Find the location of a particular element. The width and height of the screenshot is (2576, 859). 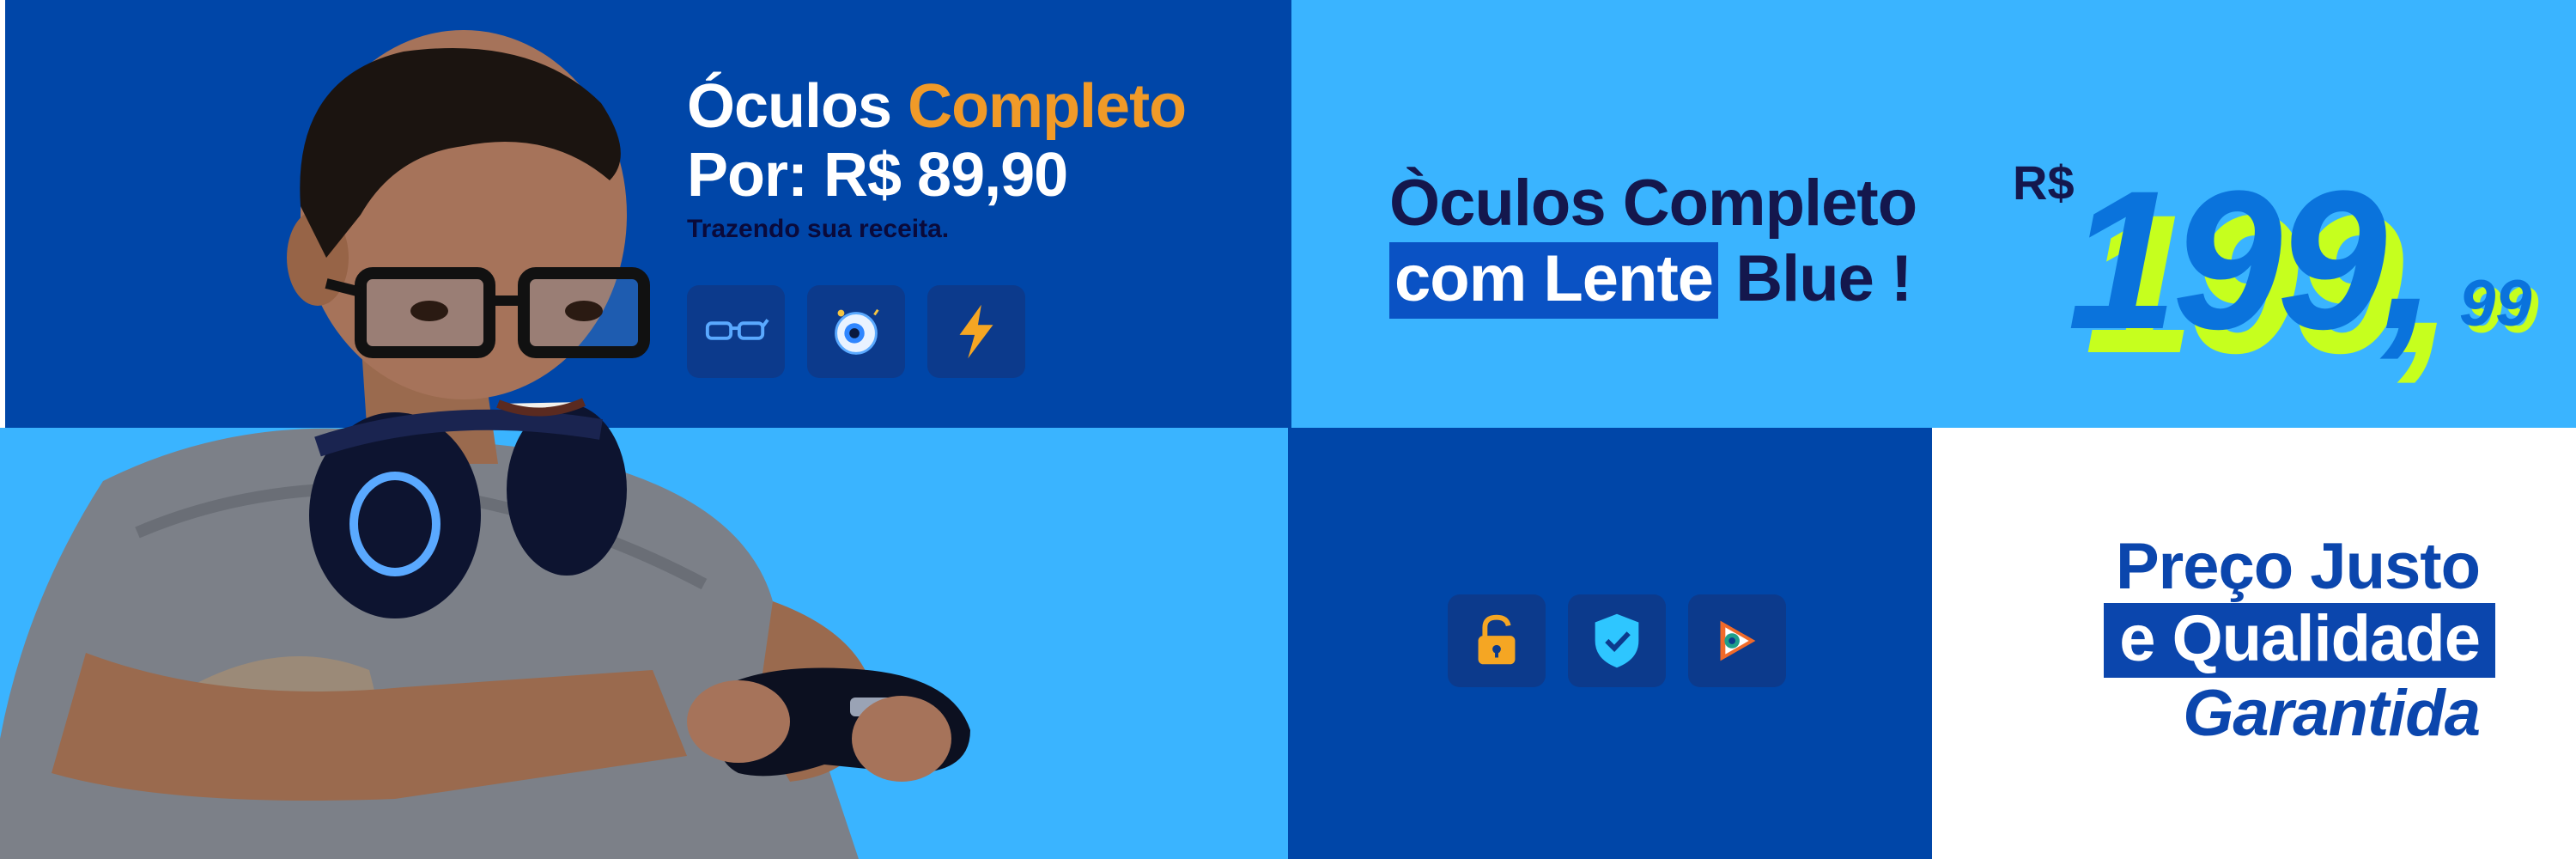

promo-title: Óculos Completo is located at coordinates (937, 107).